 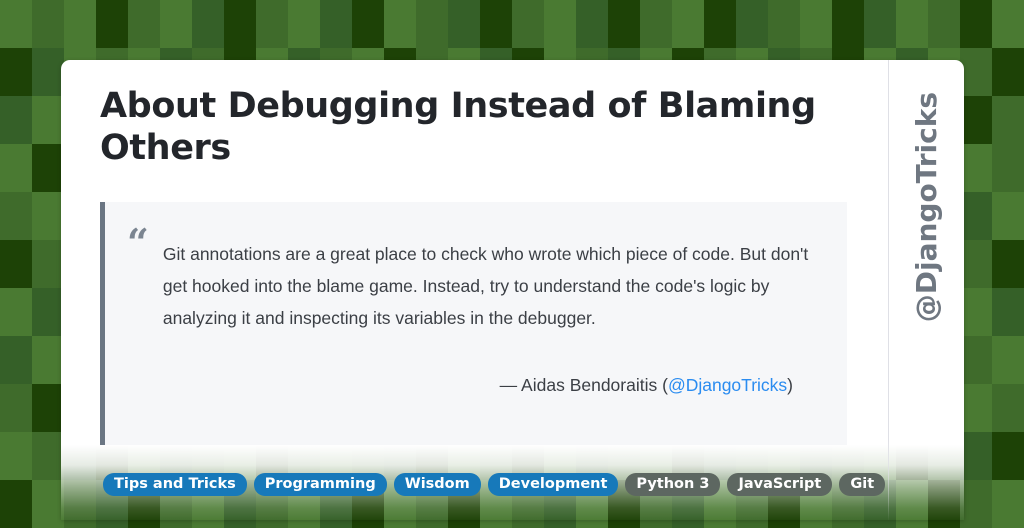 I want to click on attribution-author: — Aidas Bendoraitis (, so click(x=583, y=385).